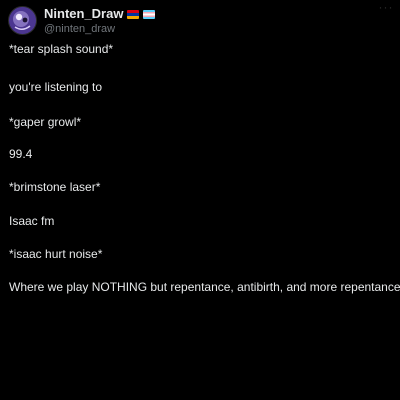 This screenshot has height=400, width=400. I want to click on tweet-line: you're listening to, so click(56, 87).